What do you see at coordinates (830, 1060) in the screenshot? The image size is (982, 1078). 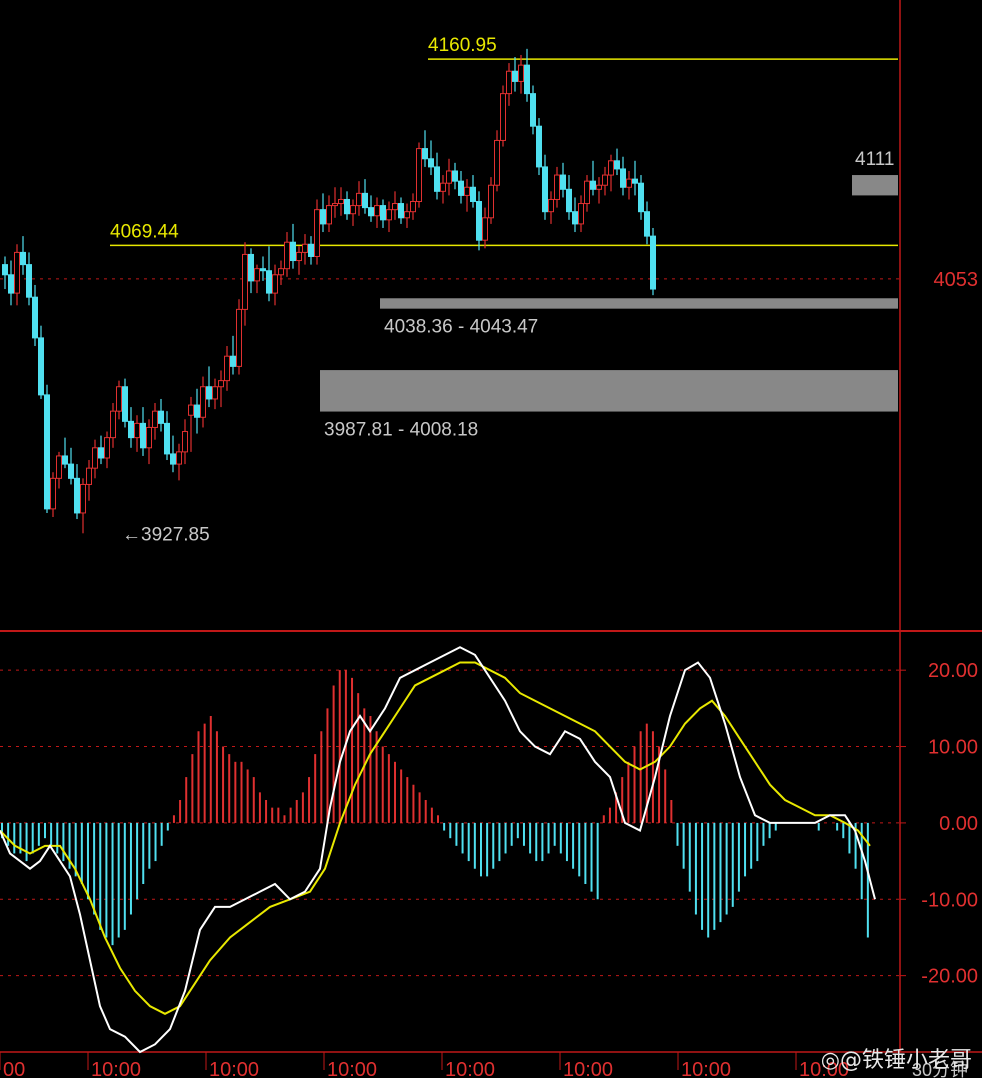 I see `weibo-icon: ◎` at bounding box center [830, 1060].